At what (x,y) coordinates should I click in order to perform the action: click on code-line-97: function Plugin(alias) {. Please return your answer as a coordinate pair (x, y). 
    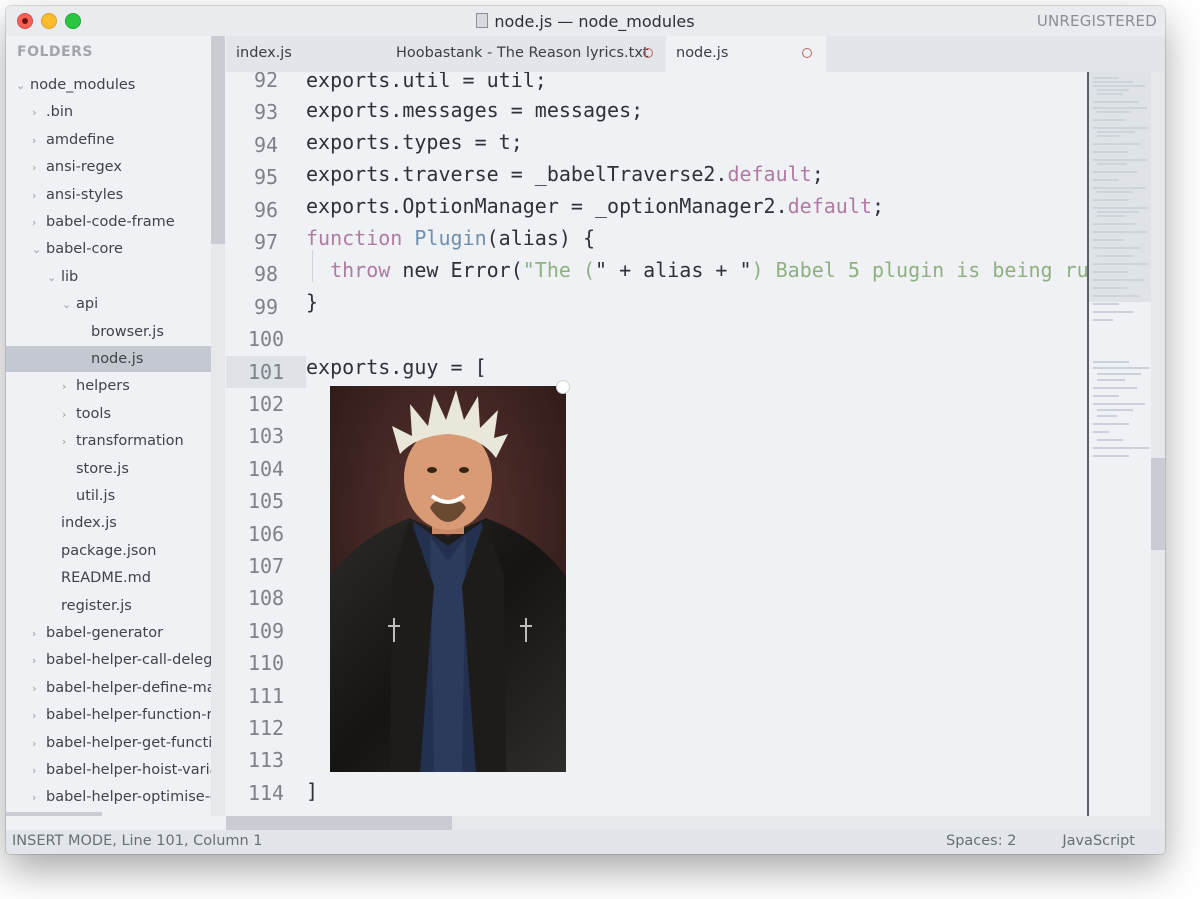
    Looking at the image, I should click on (450, 238).